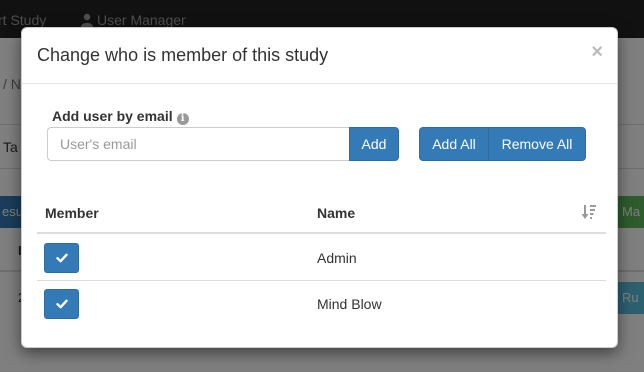 The height and width of the screenshot is (372, 644). What do you see at coordinates (349, 304) in the screenshot?
I see `member-name: Mind Blow` at bounding box center [349, 304].